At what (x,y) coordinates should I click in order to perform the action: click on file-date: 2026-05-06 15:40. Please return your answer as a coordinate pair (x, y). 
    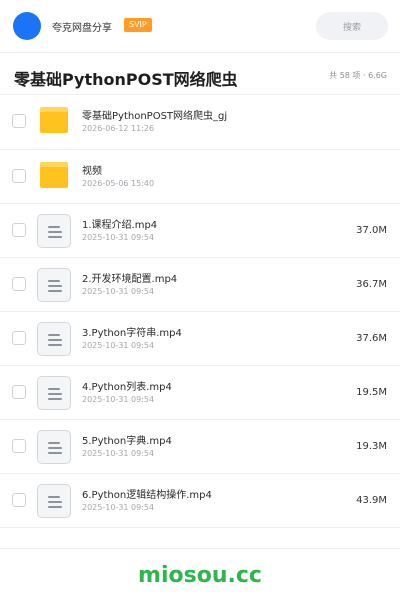
    Looking at the image, I should click on (118, 183).